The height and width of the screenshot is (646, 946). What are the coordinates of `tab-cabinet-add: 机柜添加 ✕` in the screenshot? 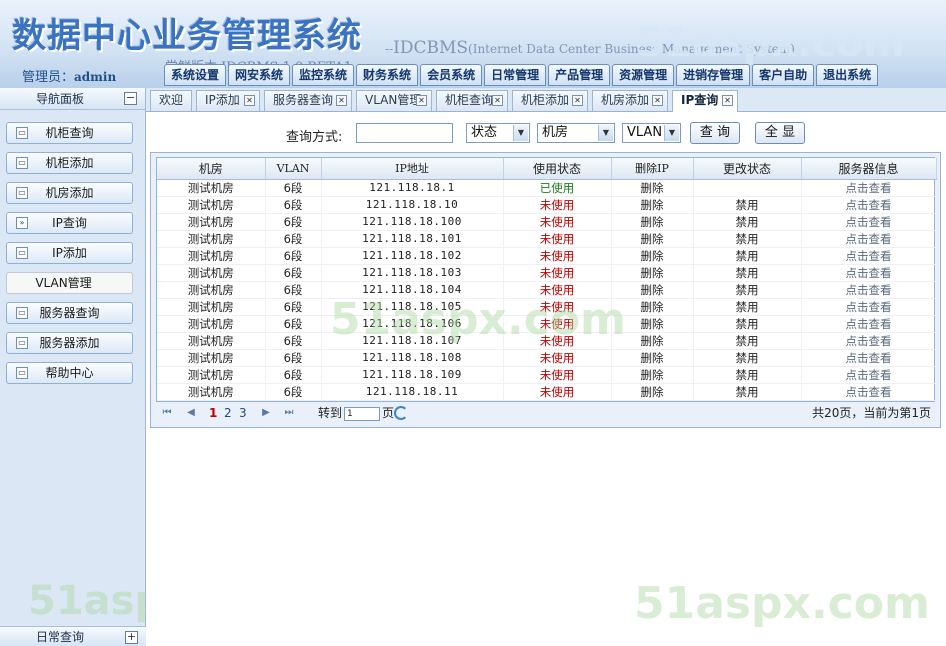 It's located at (550, 100).